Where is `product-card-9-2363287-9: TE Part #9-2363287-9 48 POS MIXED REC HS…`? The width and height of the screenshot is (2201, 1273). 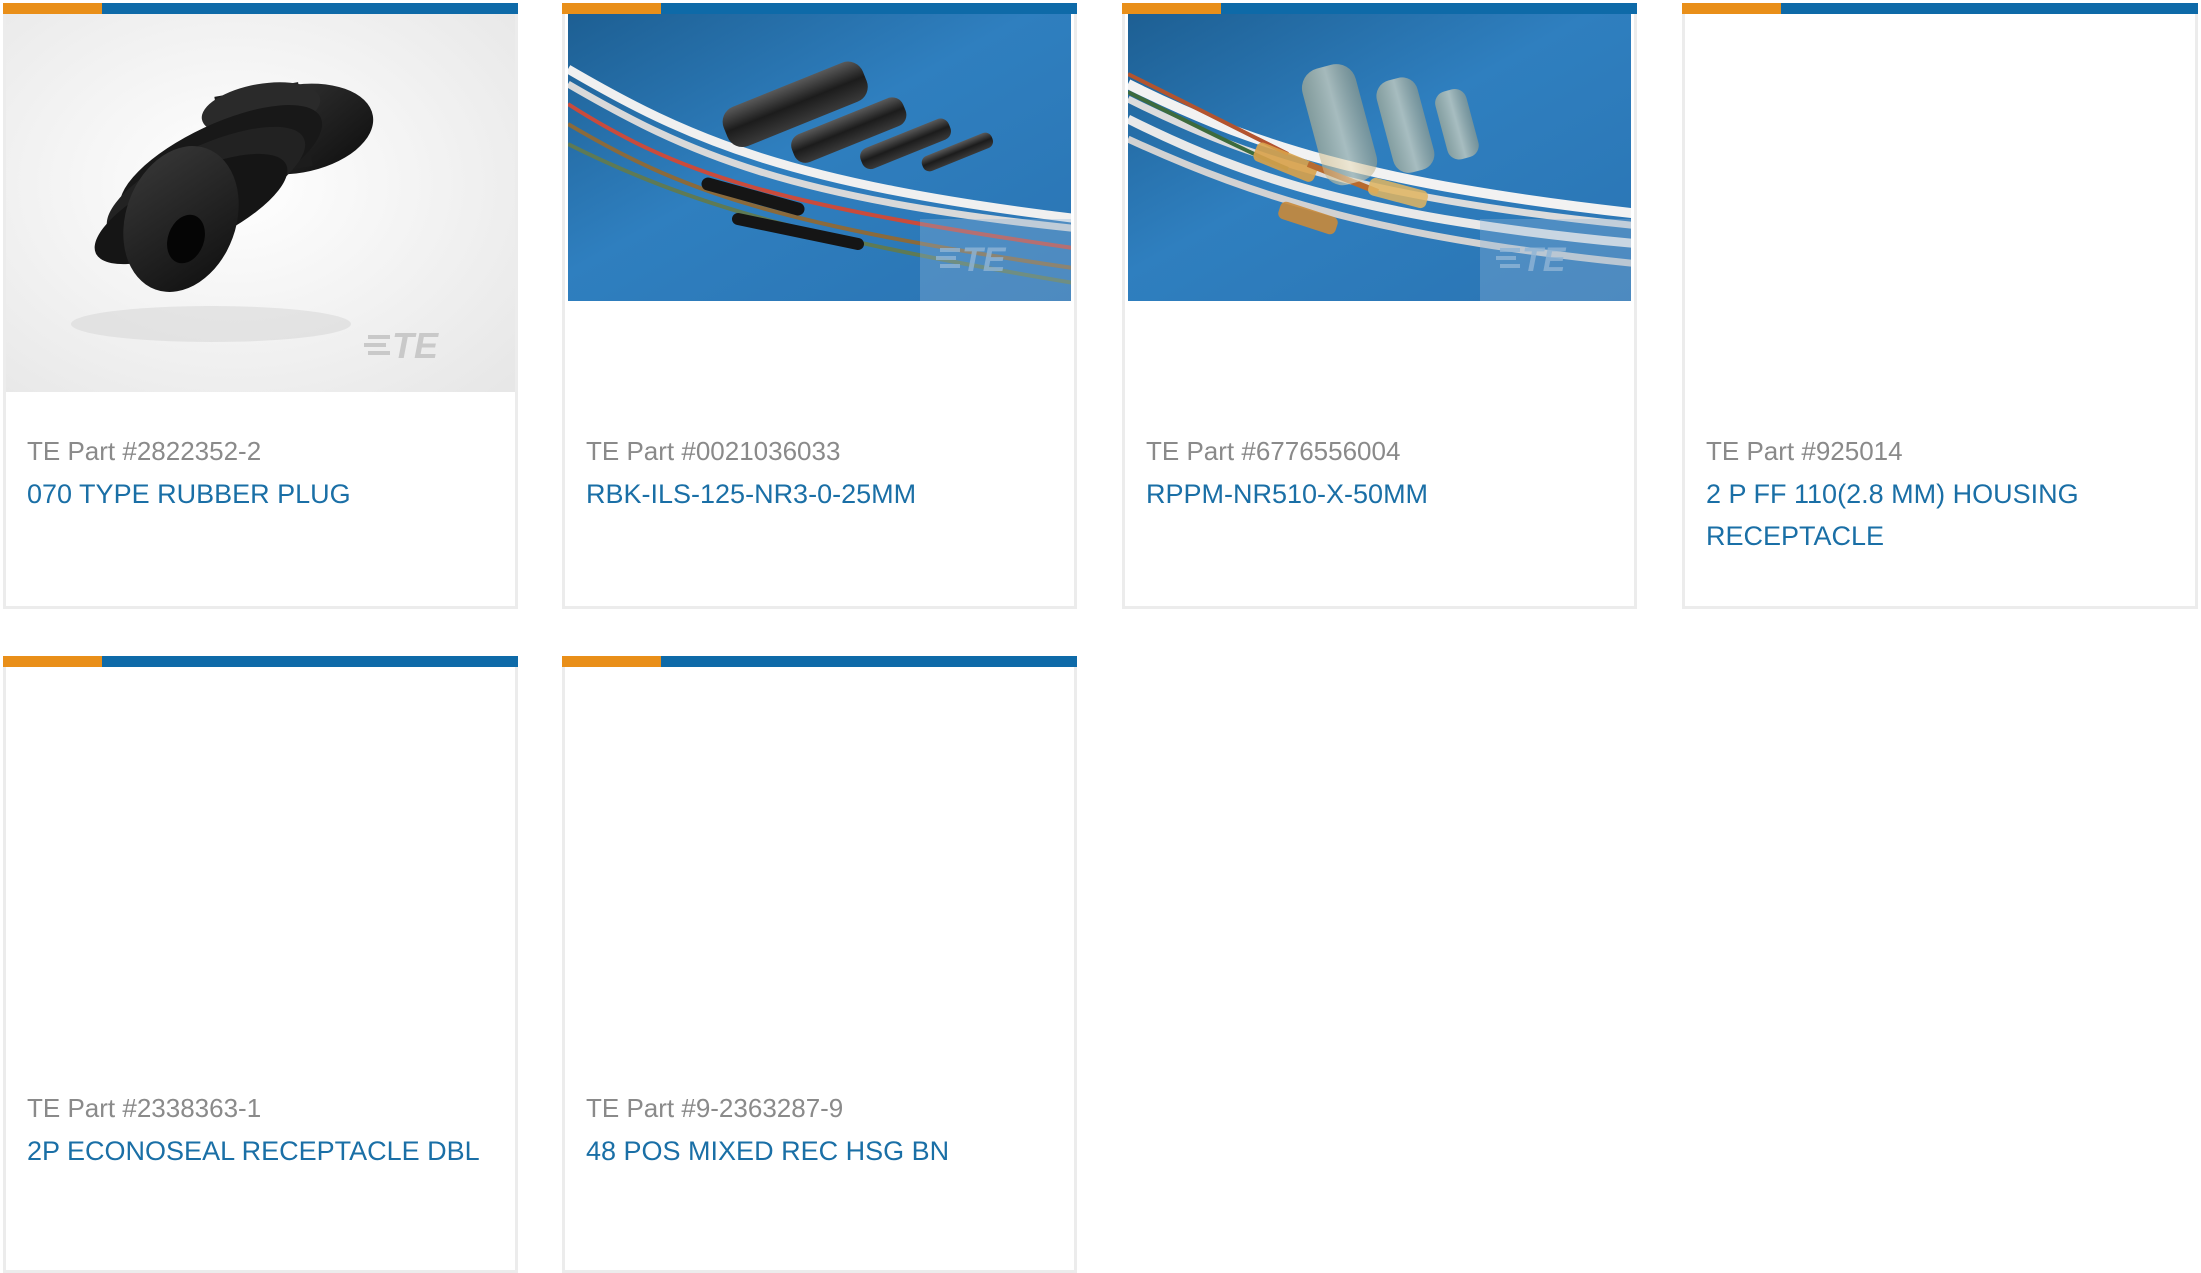 product-card-9-2363287-9: TE Part #9-2363287-9 48 POS MIXED REC HS… is located at coordinates (819, 964).